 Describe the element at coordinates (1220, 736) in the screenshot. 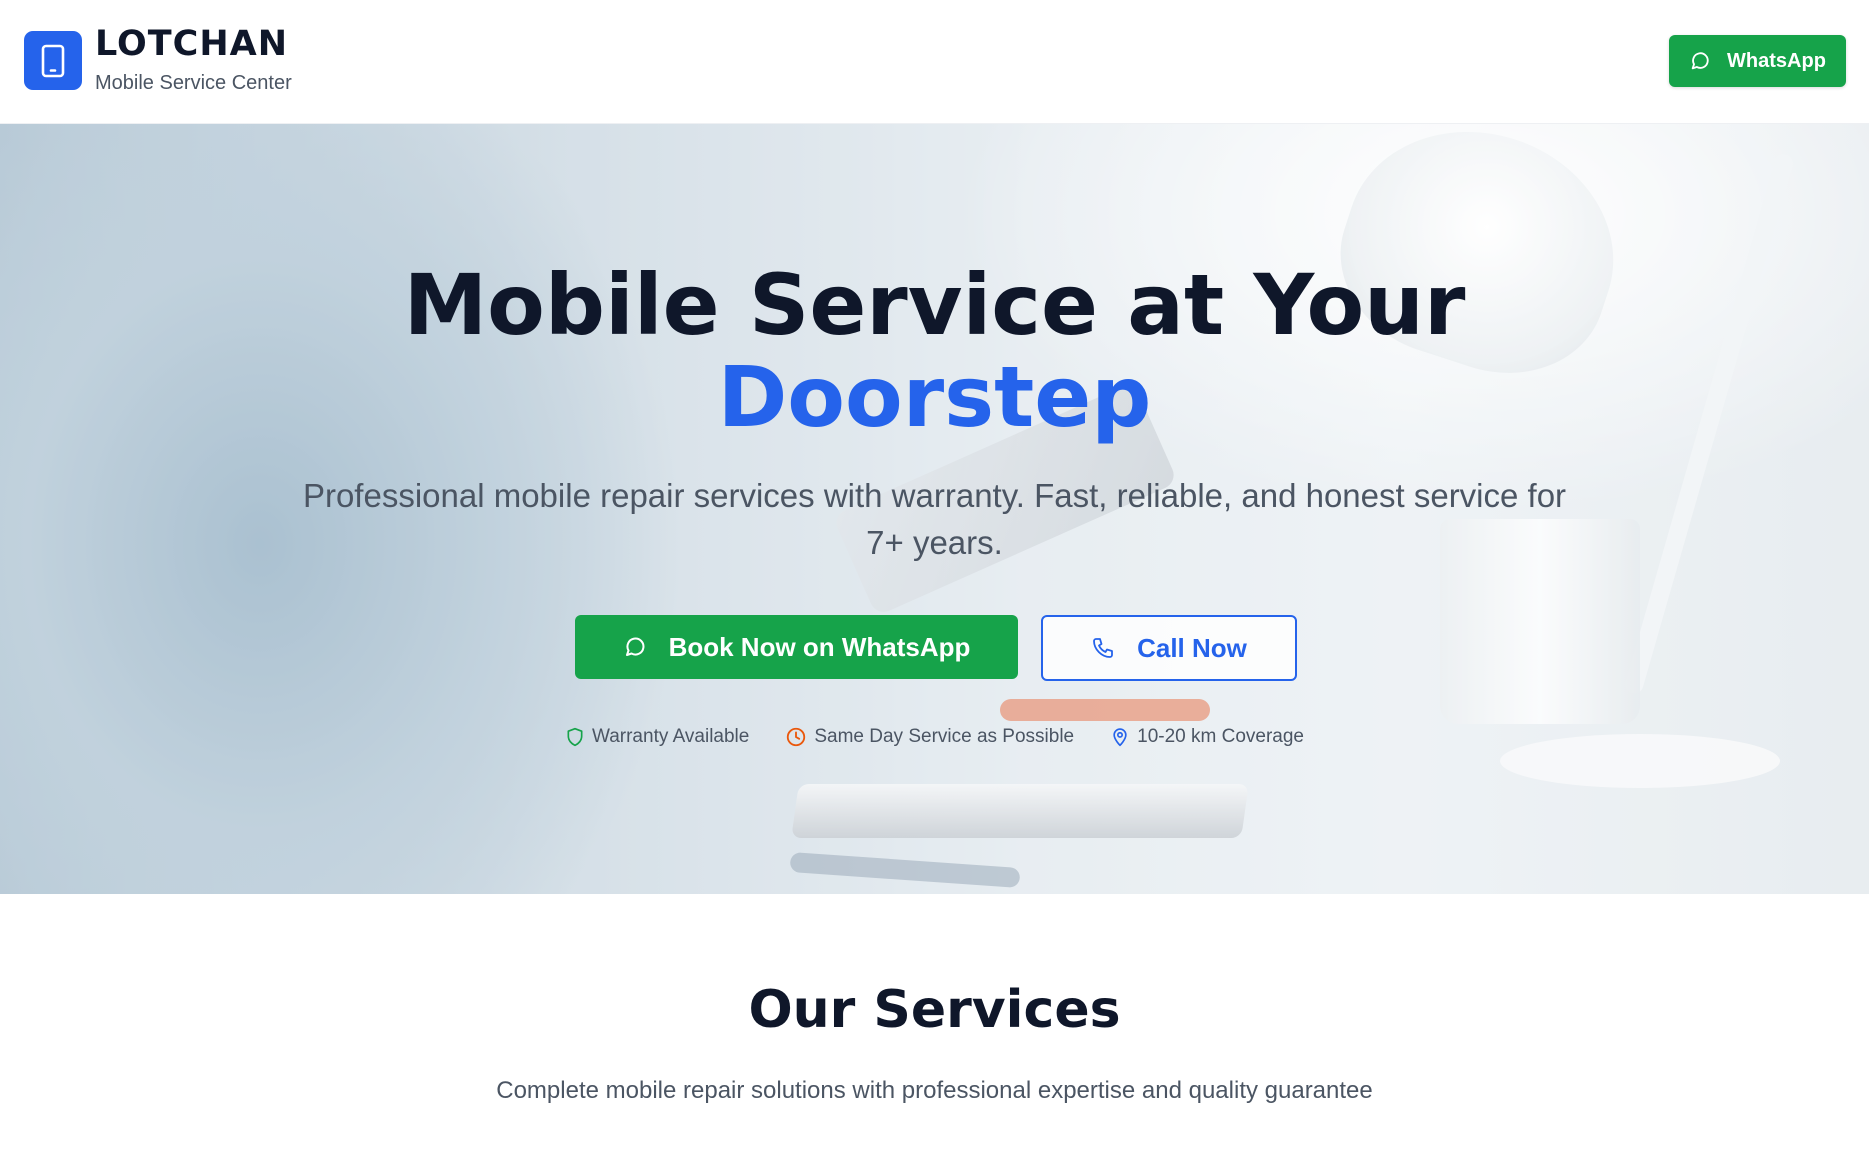

I see `feature-coverage-label: 10-20 km Coverage` at that location.